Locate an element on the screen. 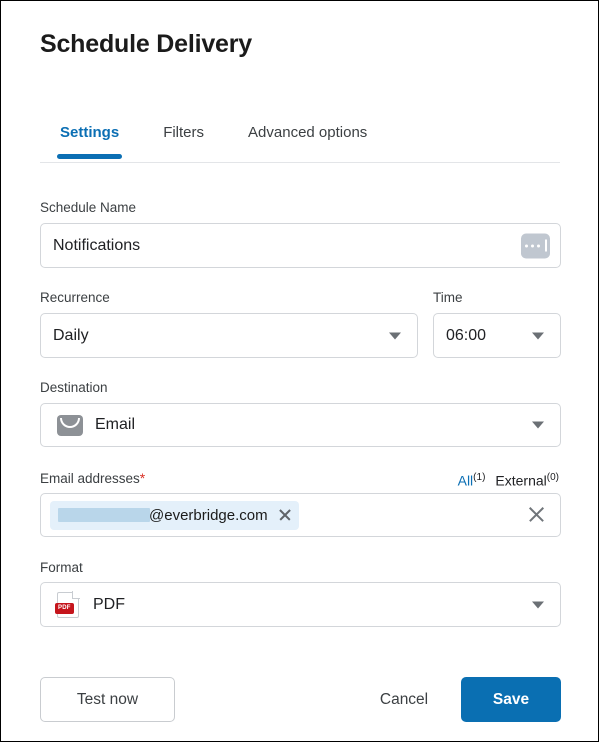 This screenshot has width=599, height=742. destination-select: Email is located at coordinates (300, 425).